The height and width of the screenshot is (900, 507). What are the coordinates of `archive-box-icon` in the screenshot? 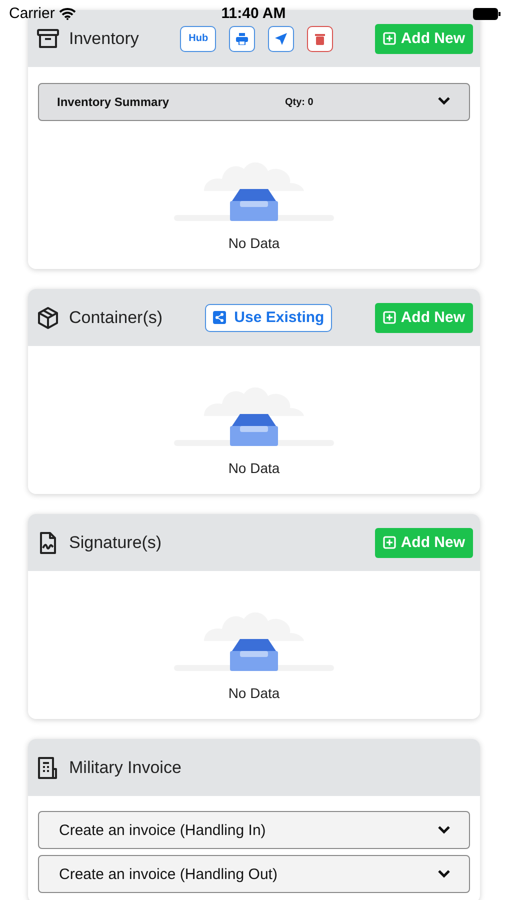 It's located at (48, 38).